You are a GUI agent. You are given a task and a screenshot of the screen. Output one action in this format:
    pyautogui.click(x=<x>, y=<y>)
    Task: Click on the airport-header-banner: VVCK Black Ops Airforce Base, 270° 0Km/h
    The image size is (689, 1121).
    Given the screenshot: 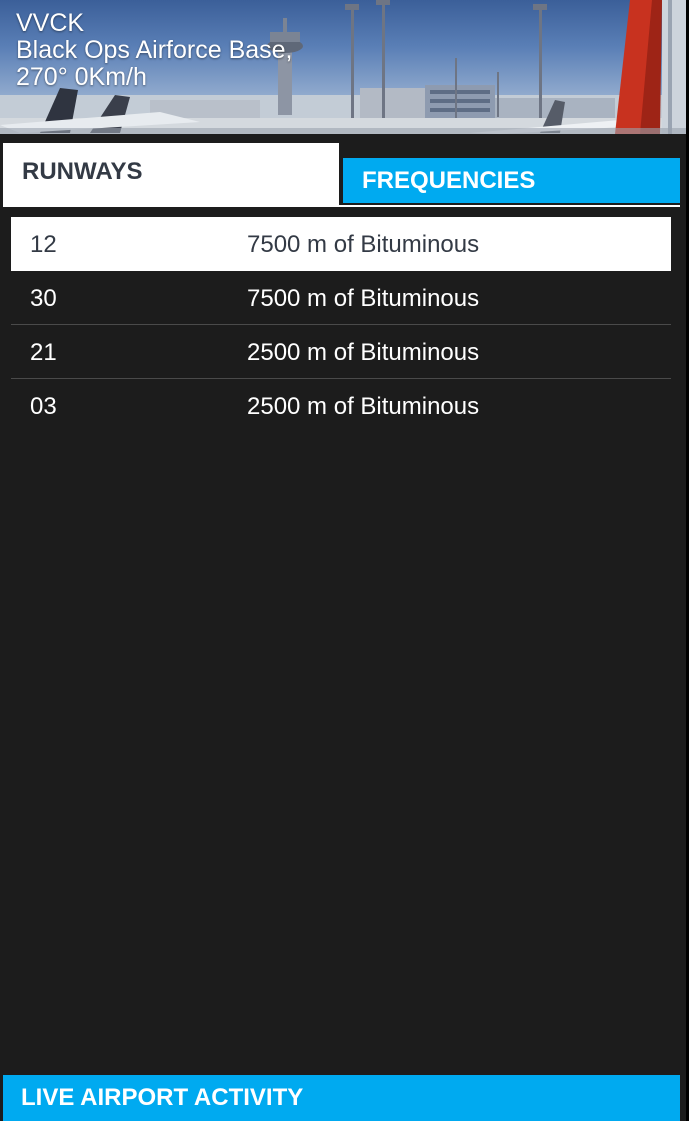 What is the action you would take?
    pyautogui.click(x=343, y=67)
    